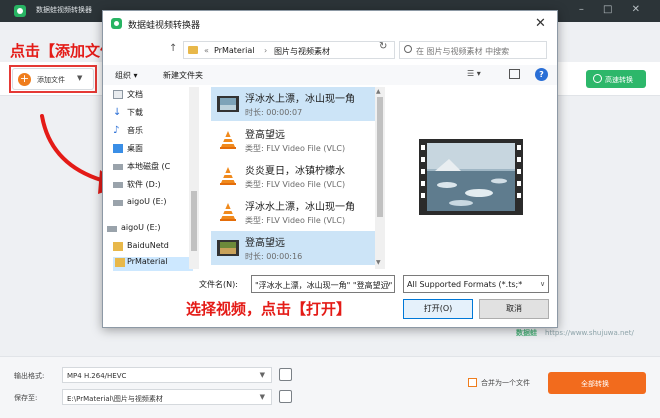 The image size is (660, 418). Describe the element at coordinates (153, 264) in the screenshot. I see `sidebar-item-prmaterial: PrMaterial` at that location.